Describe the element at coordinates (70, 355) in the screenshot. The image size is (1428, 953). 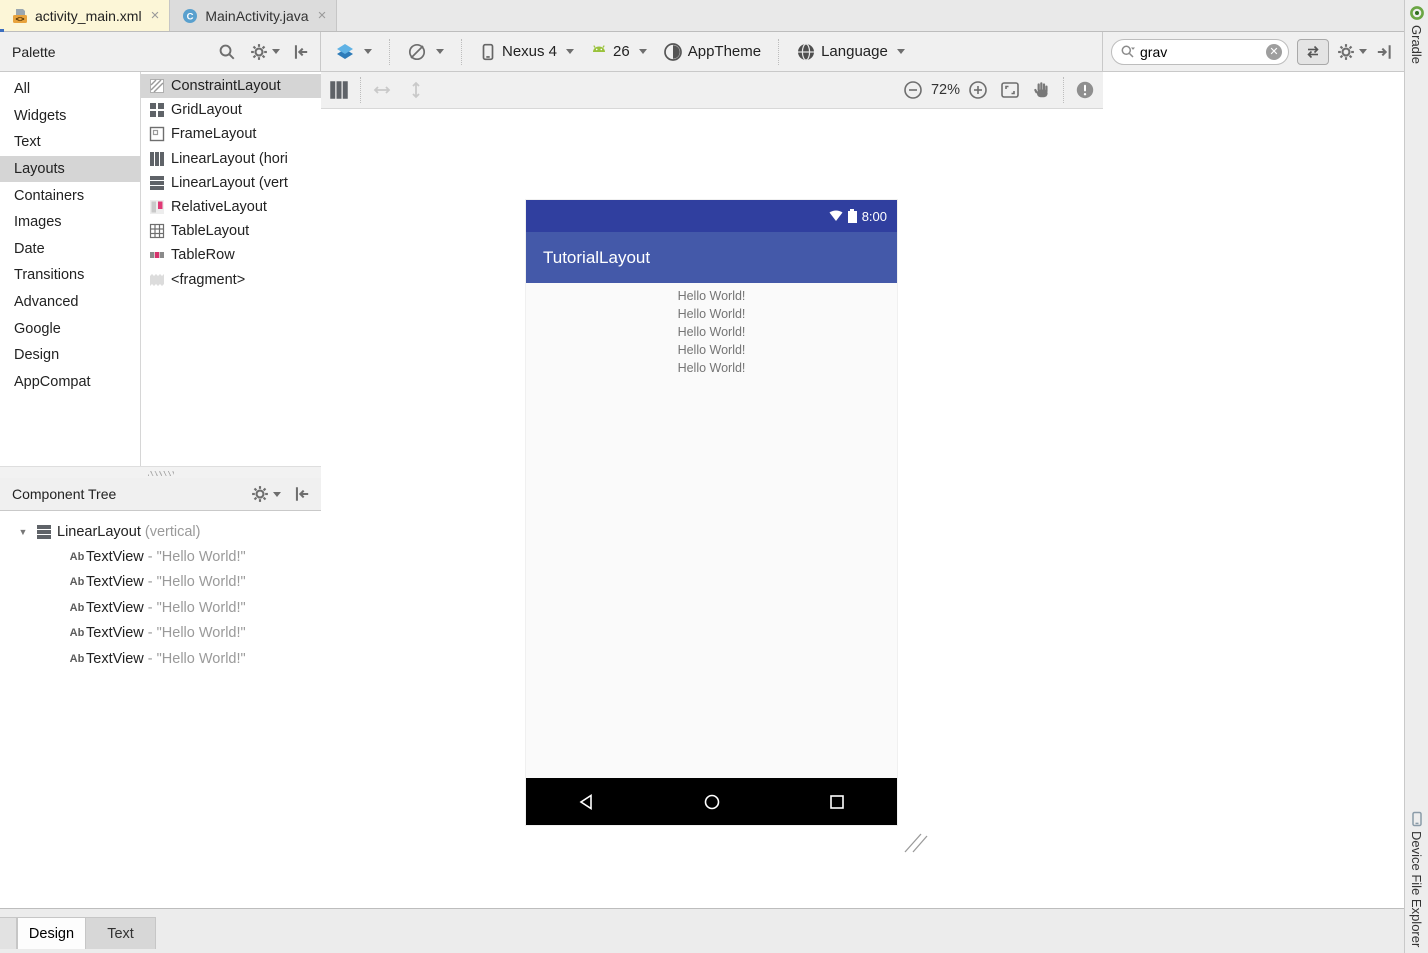
I see `category-design: Design` at that location.